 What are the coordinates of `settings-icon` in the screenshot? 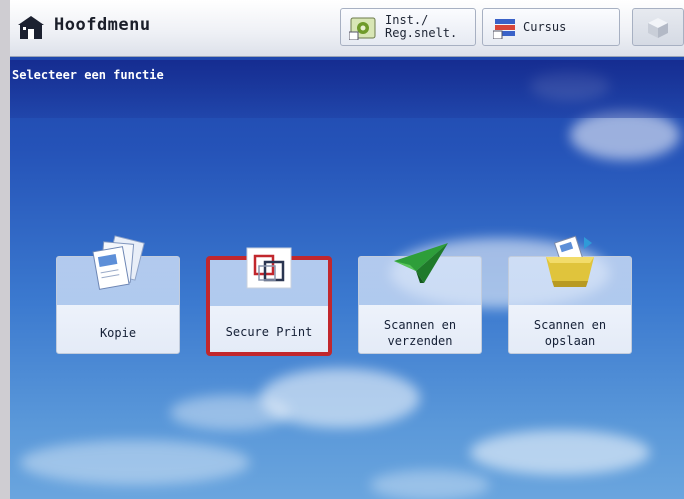 It's located at (362, 28).